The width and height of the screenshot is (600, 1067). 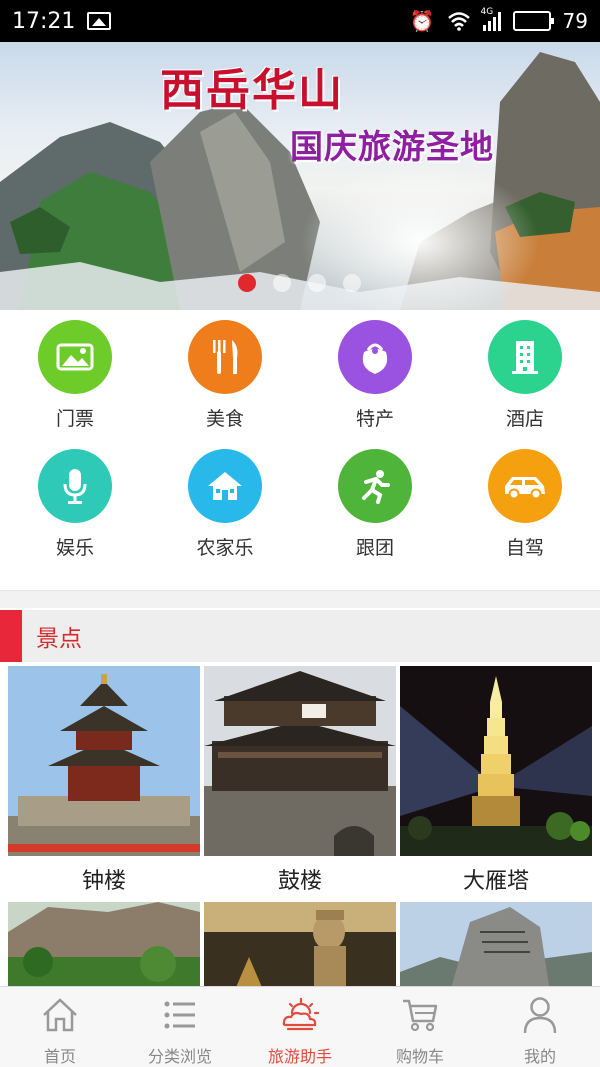 What do you see at coordinates (495, 881) in the screenshot?
I see `spot-name: 大雁塔` at bounding box center [495, 881].